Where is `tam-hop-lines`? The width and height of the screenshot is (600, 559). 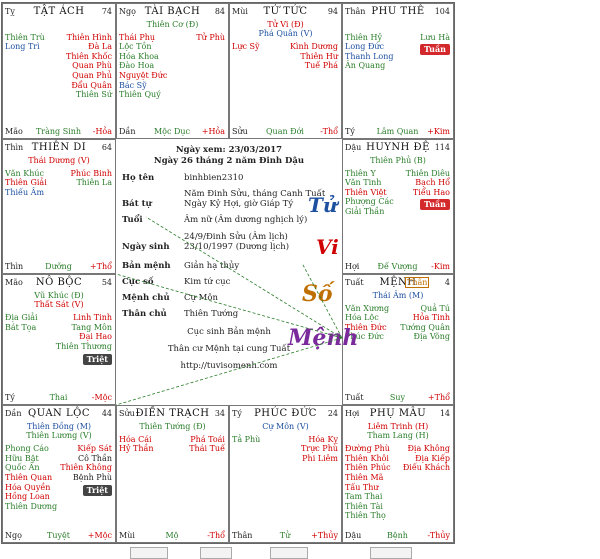
tam-hop-lines is located at coordinates (229, 311).